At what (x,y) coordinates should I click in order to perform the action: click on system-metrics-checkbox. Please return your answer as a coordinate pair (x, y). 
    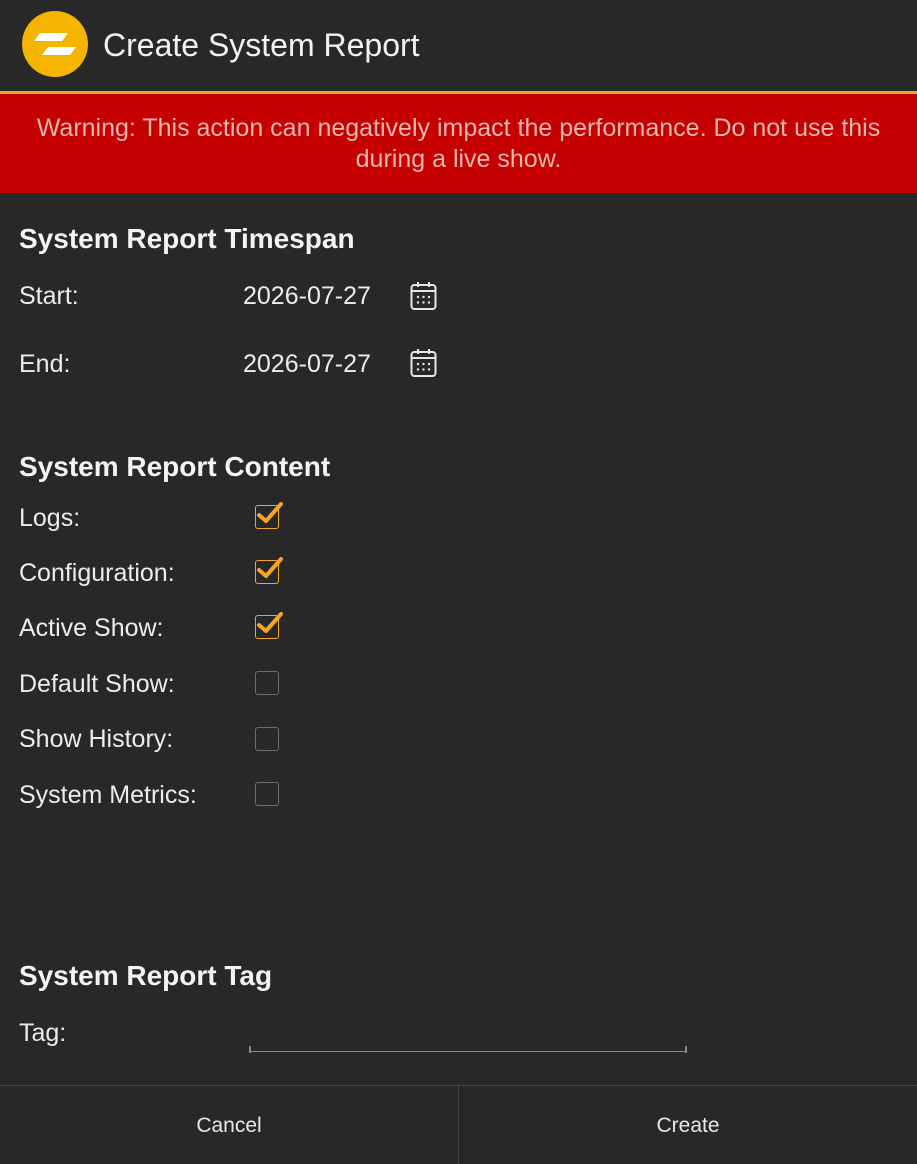
    Looking at the image, I should click on (267, 794).